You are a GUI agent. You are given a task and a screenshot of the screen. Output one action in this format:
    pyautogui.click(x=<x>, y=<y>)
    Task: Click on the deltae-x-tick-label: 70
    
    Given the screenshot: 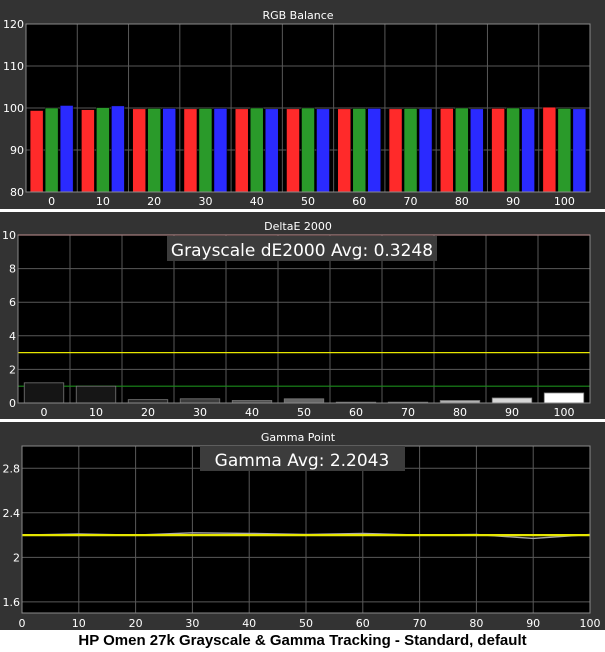 What is the action you would take?
    pyautogui.click(x=408, y=412)
    